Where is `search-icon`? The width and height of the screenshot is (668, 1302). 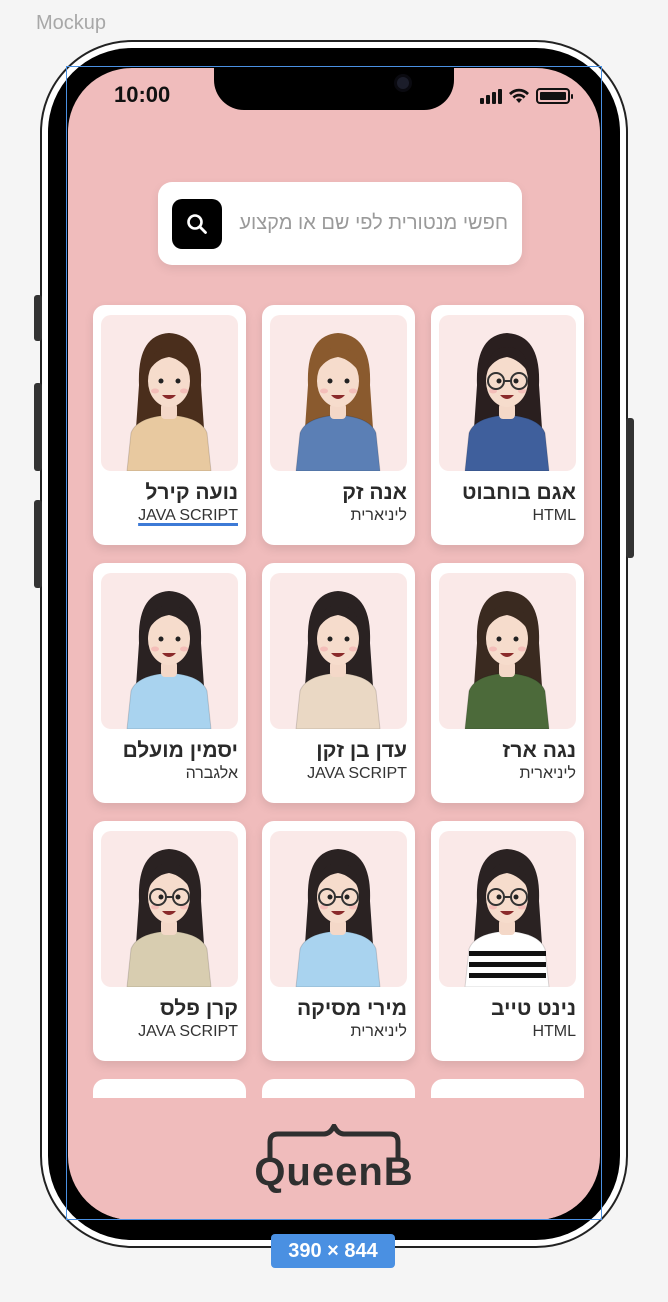
search-icon is located at coordinates (197, 223).